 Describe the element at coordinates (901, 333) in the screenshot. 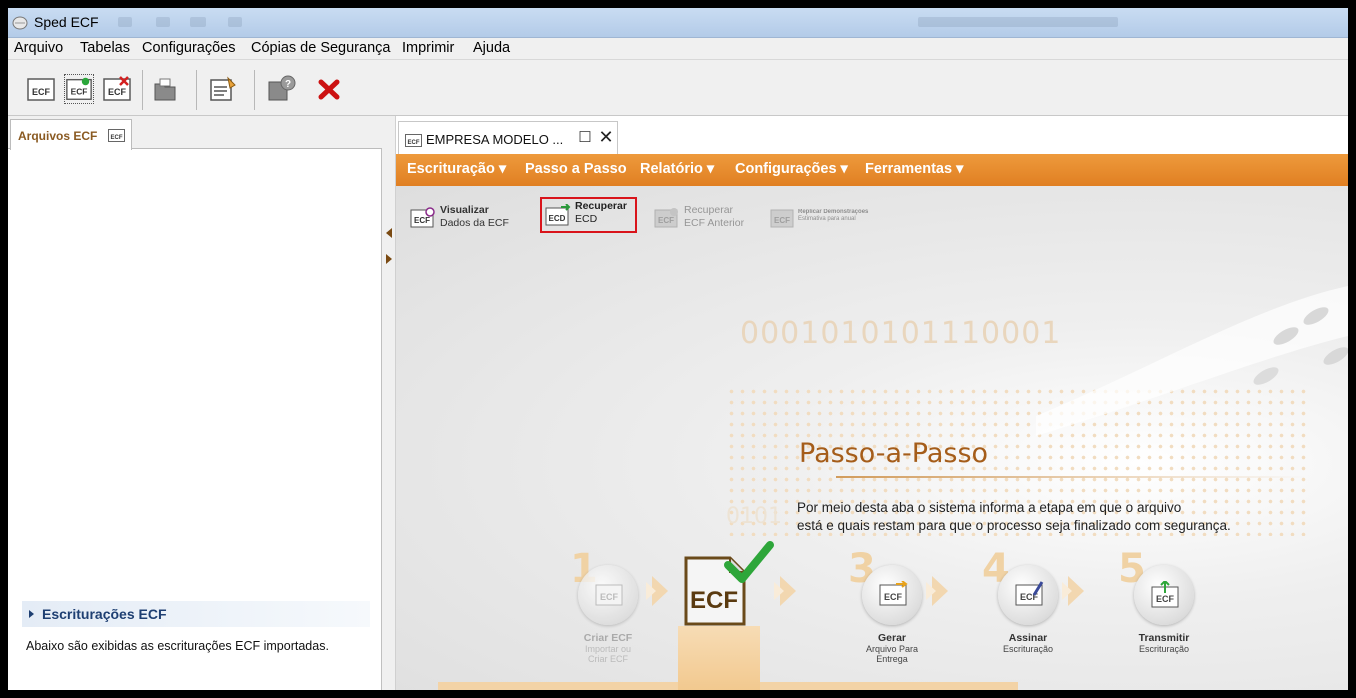

I see `decorative-binary-text: 0001010101110001` at that location.